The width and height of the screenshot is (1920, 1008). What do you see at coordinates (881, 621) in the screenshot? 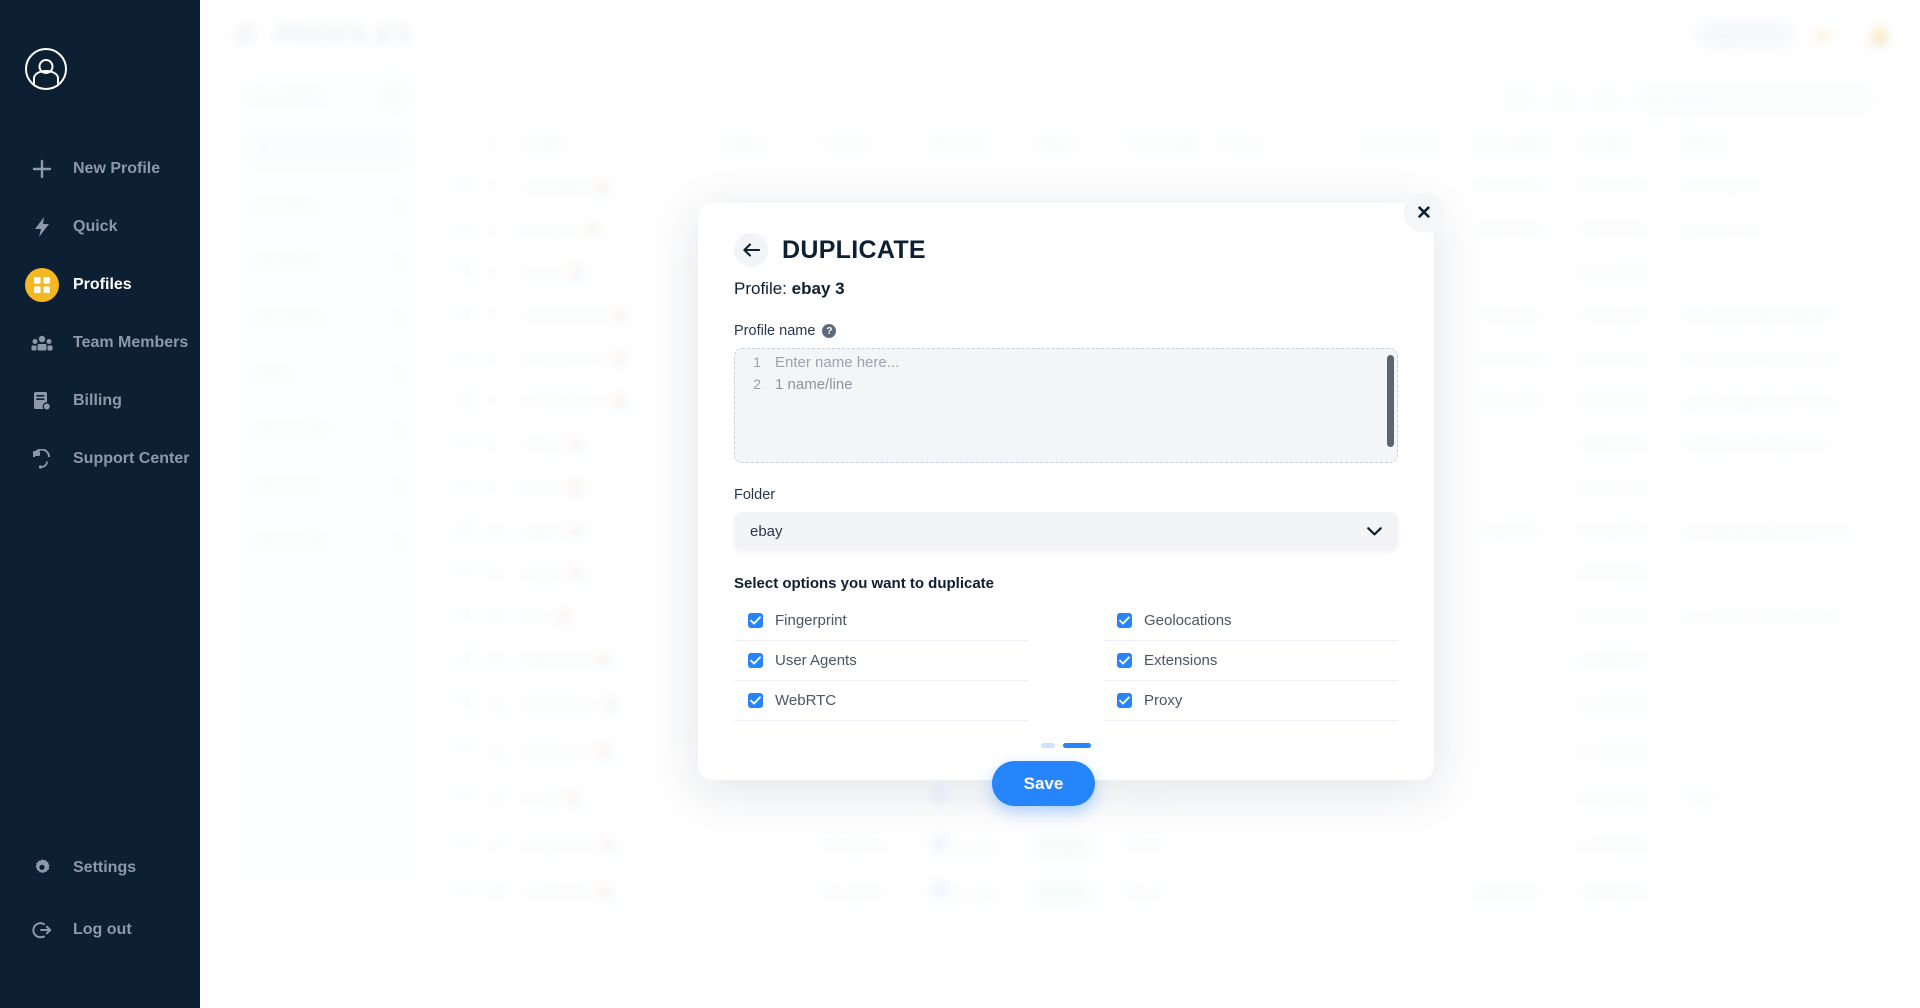
I see `option-row-fingerprint: Fingerprint` at bounding box center [881, 621].